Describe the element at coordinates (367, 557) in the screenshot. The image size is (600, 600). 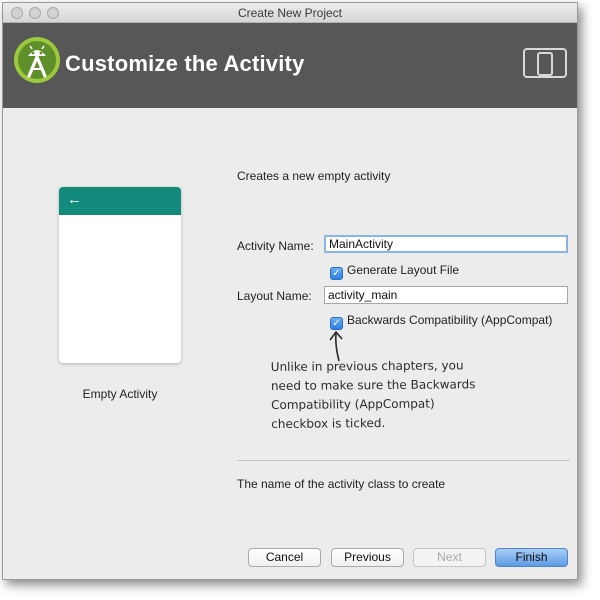
I see `previous-button: Previous` at that location.